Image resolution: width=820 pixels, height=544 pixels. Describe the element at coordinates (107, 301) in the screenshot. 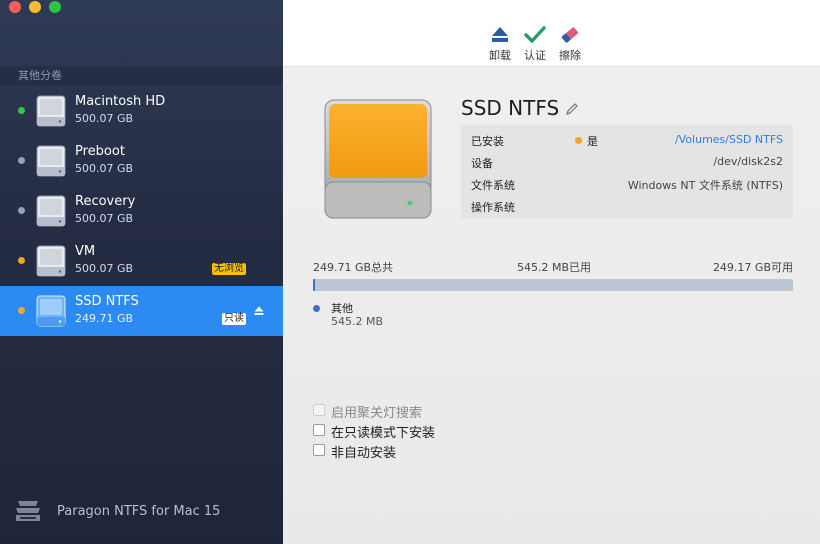

I see `volume-name: SSD NTFS` at that location.